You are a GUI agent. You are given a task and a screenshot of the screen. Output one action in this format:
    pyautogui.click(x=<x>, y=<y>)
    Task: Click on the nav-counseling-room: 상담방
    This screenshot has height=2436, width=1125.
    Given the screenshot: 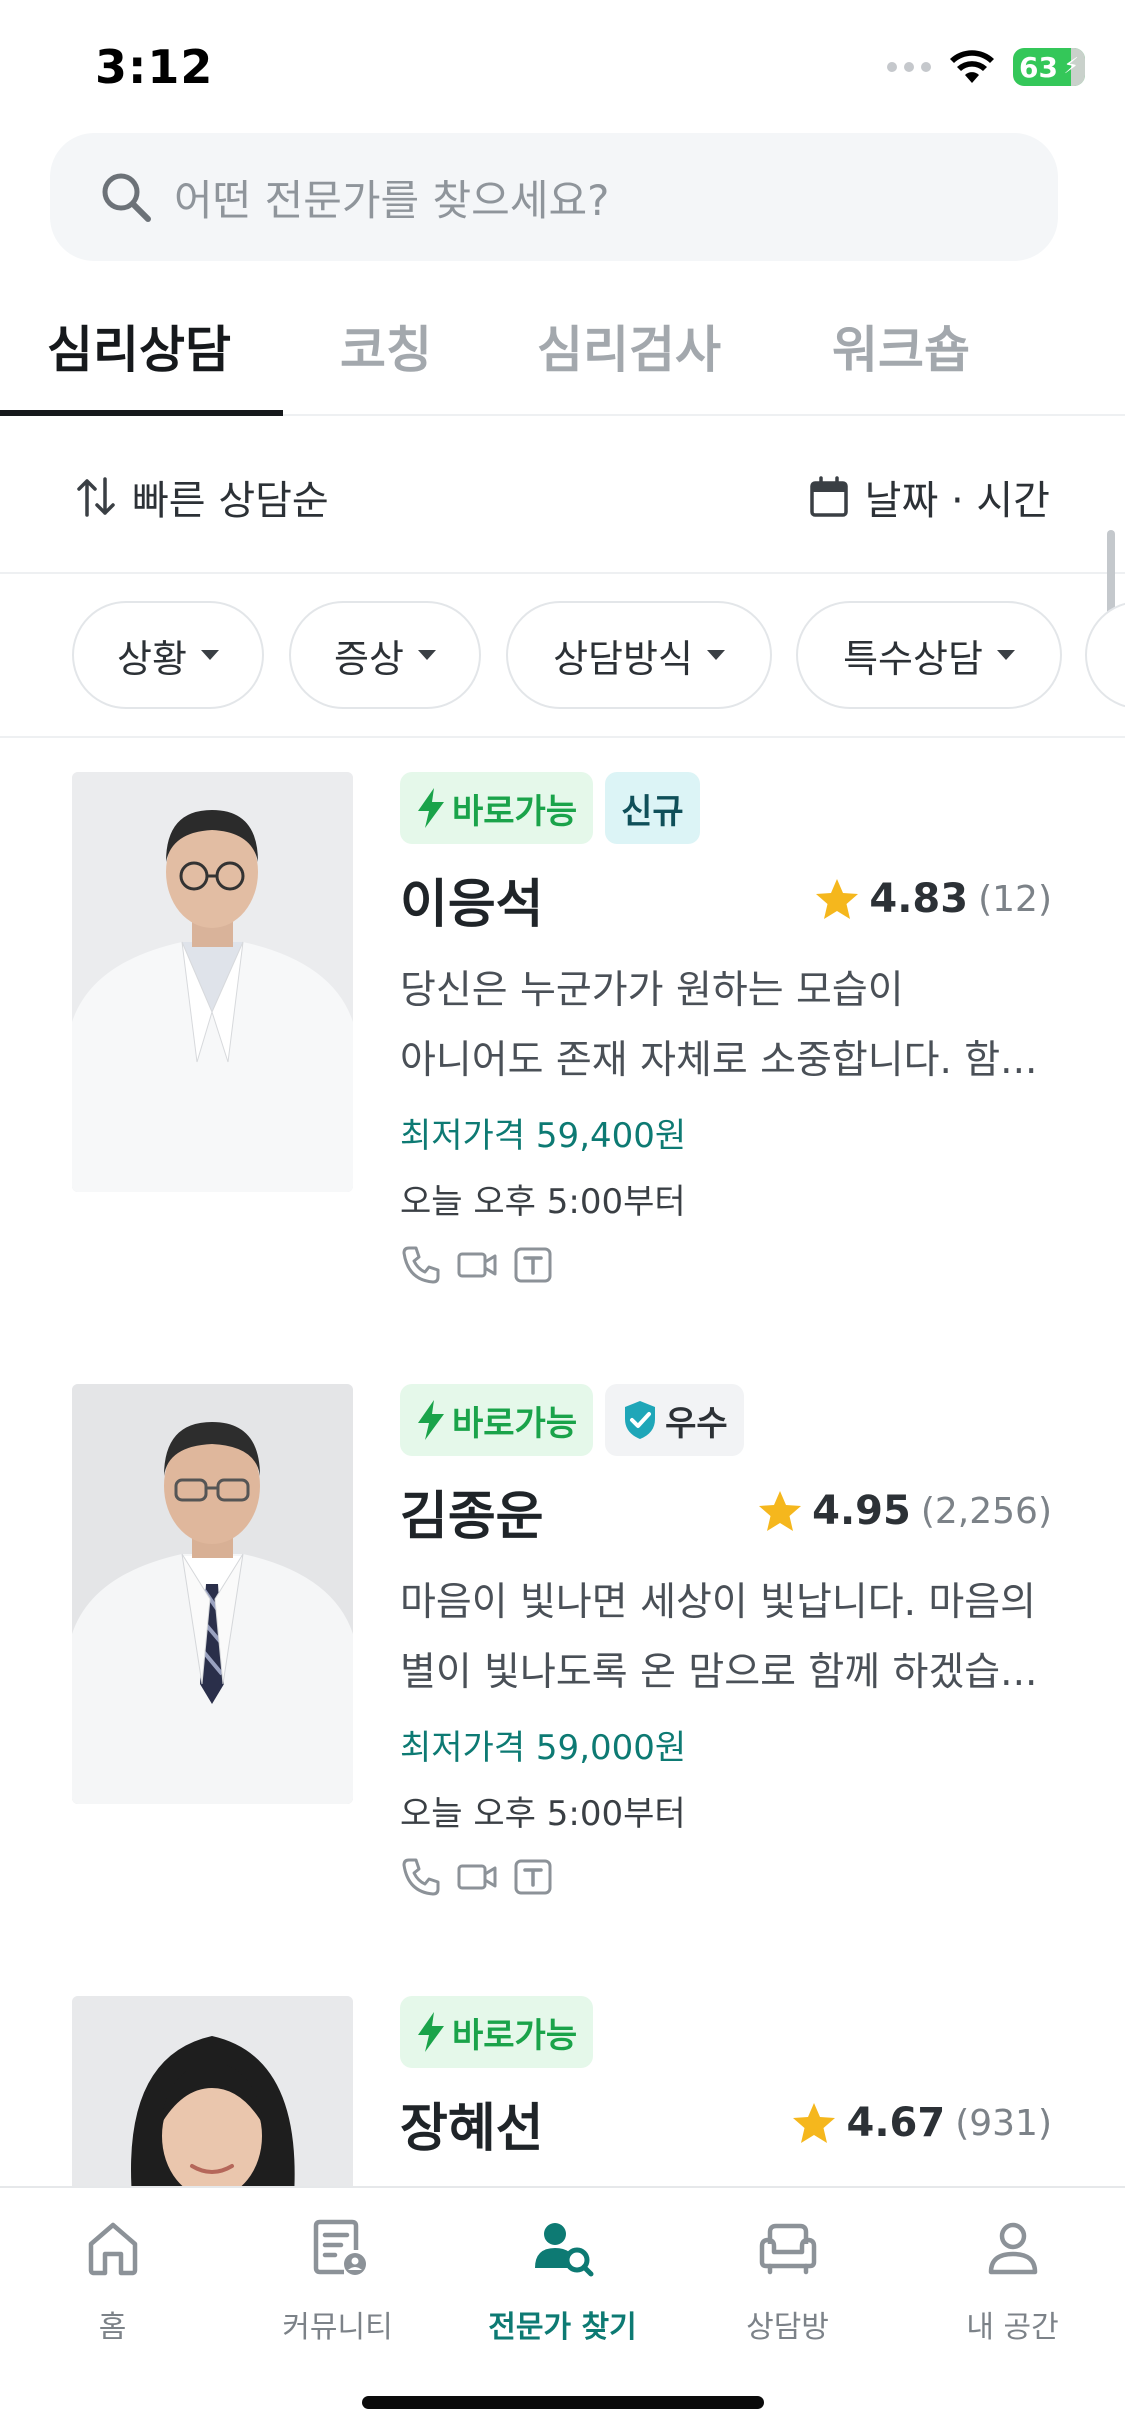 What is the action you would take?
    pyautogui.click(x=787, y=2281)
    